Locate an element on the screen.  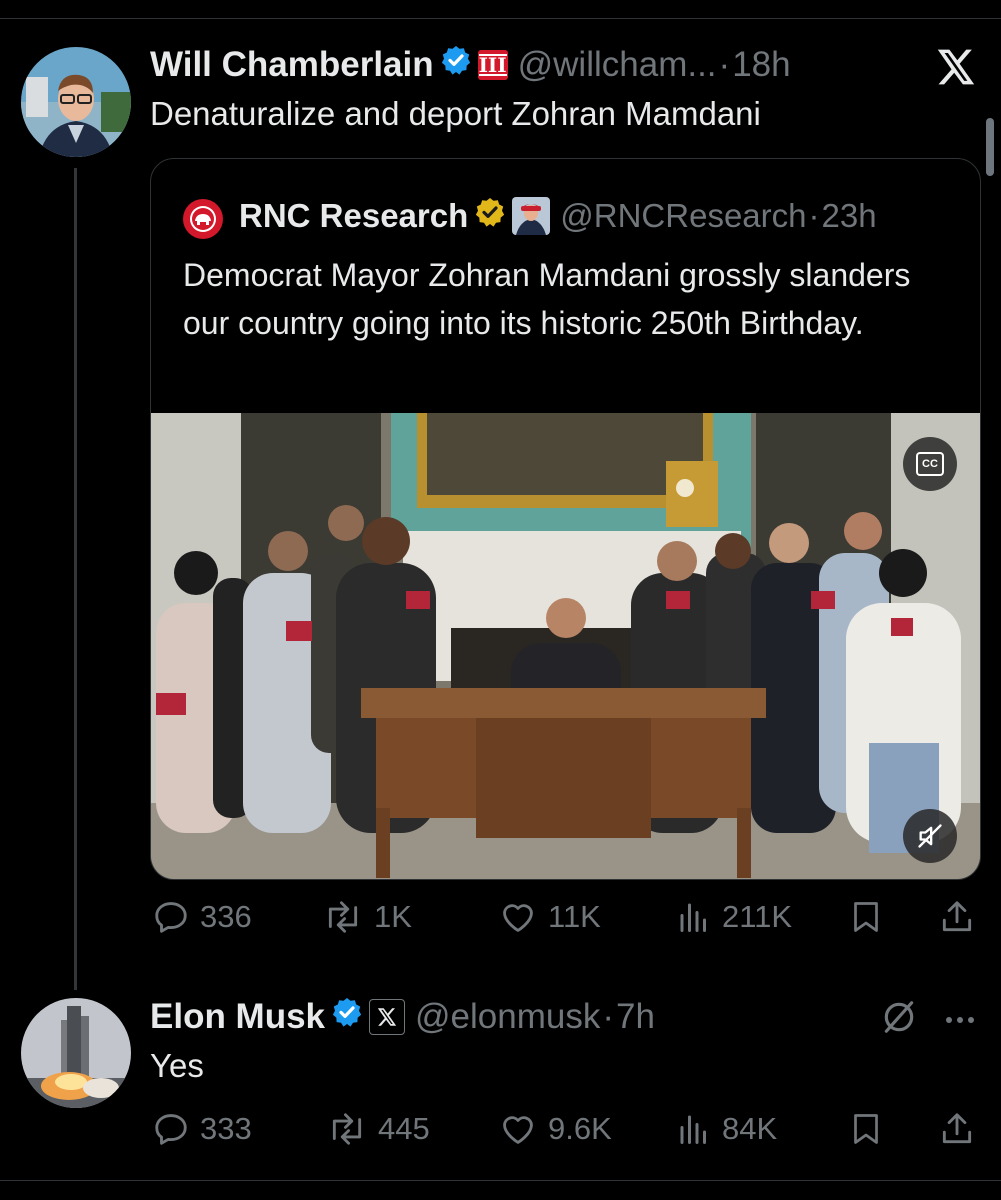
mute-button is located at coordinates (930, 836).